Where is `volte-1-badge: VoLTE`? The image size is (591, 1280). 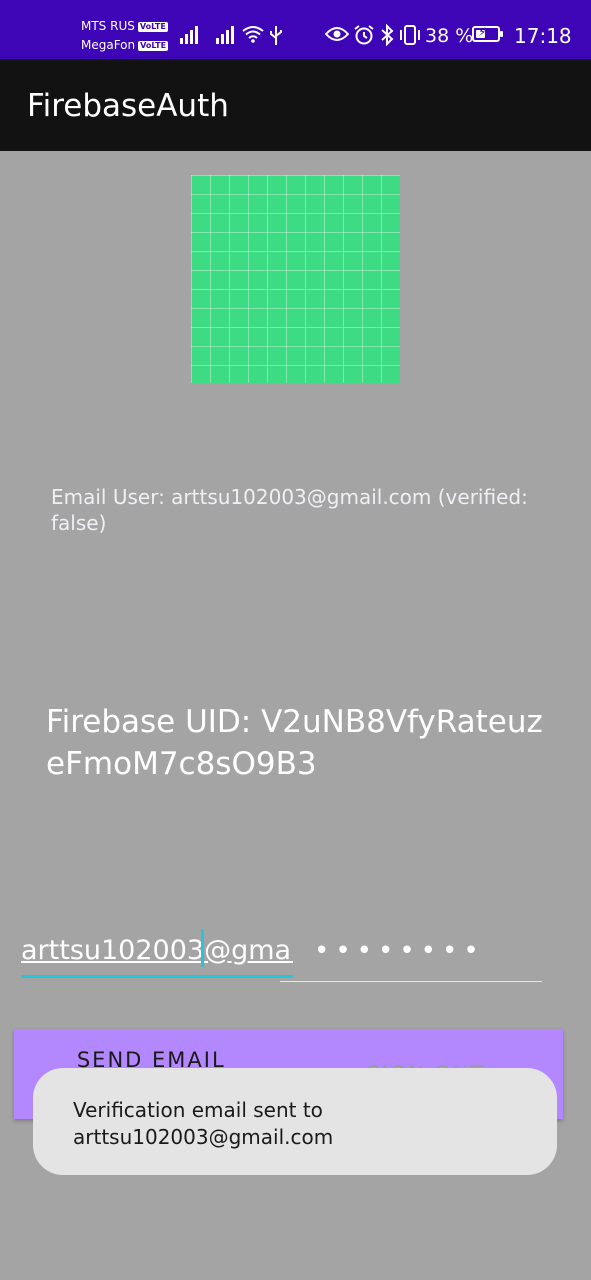 volte-1-badge: VoLTE is located at coordinates (152, 26).